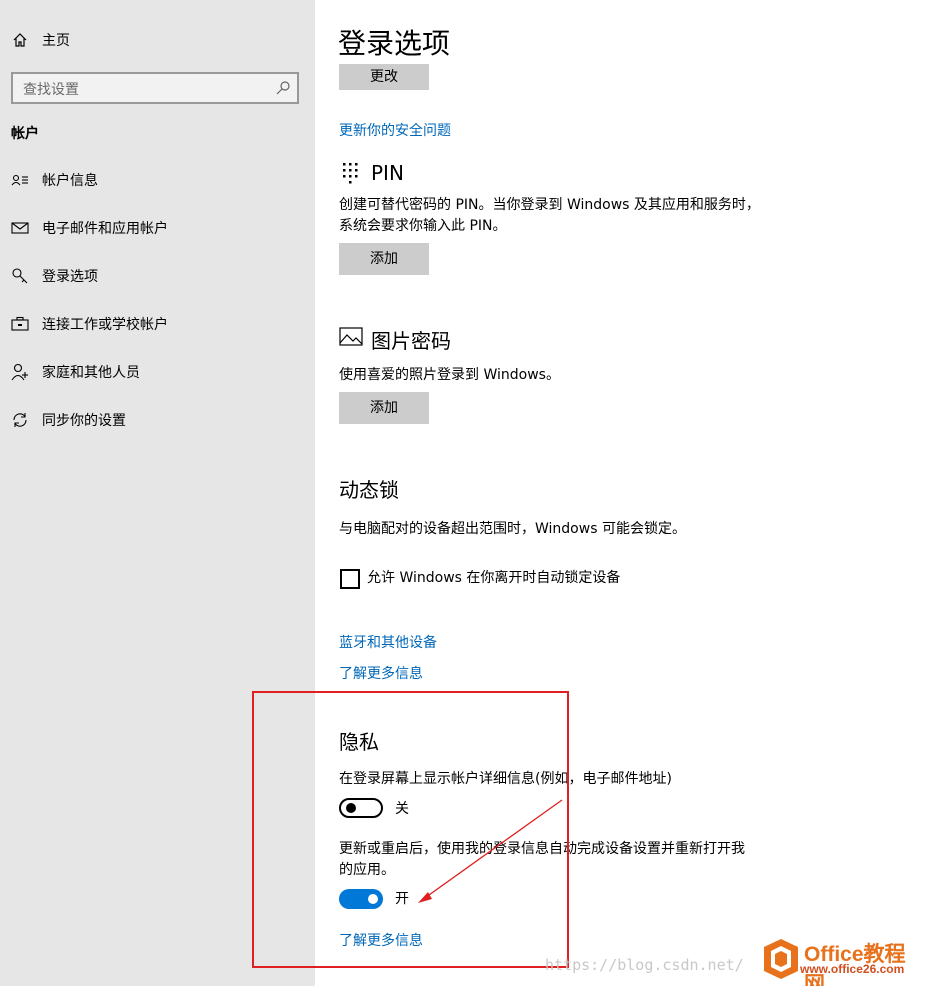 The width and height of the screenshot is (925, 986). Describe the element at coordinates (781, 959) in the screenshot. I see `office-logo-icon` at that location.